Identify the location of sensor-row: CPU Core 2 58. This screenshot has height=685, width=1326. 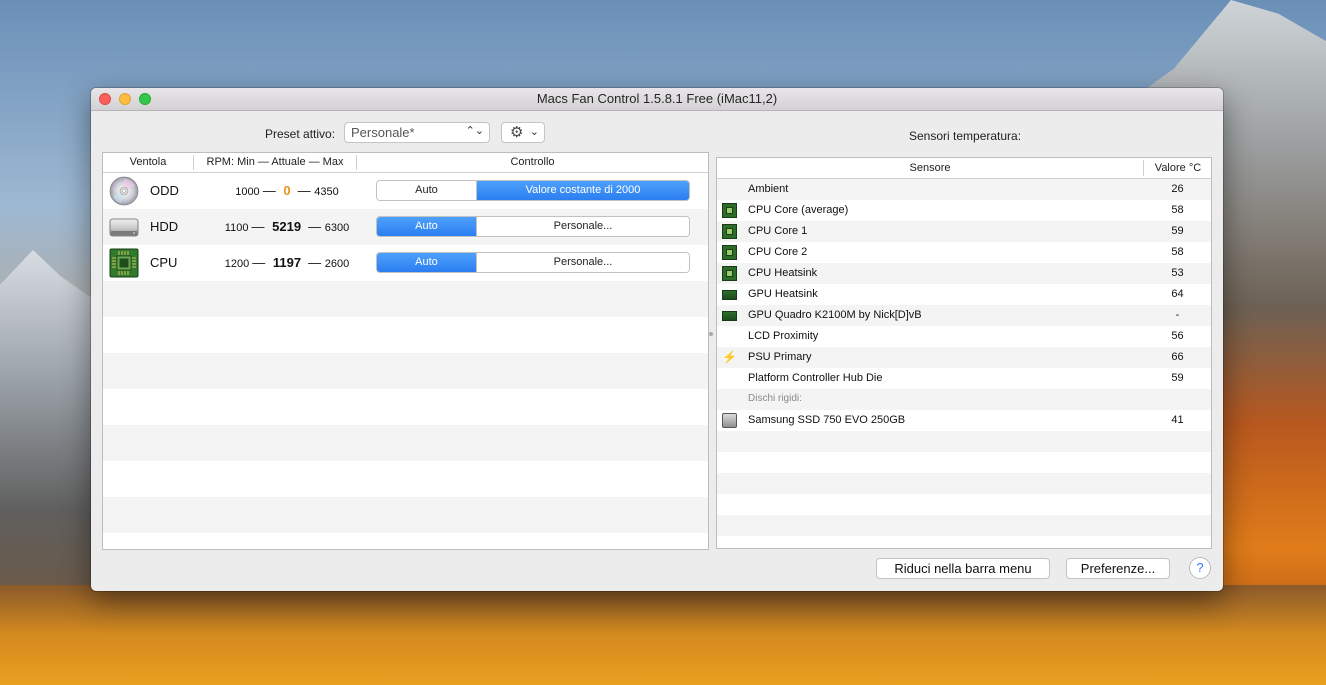
(964, 252).